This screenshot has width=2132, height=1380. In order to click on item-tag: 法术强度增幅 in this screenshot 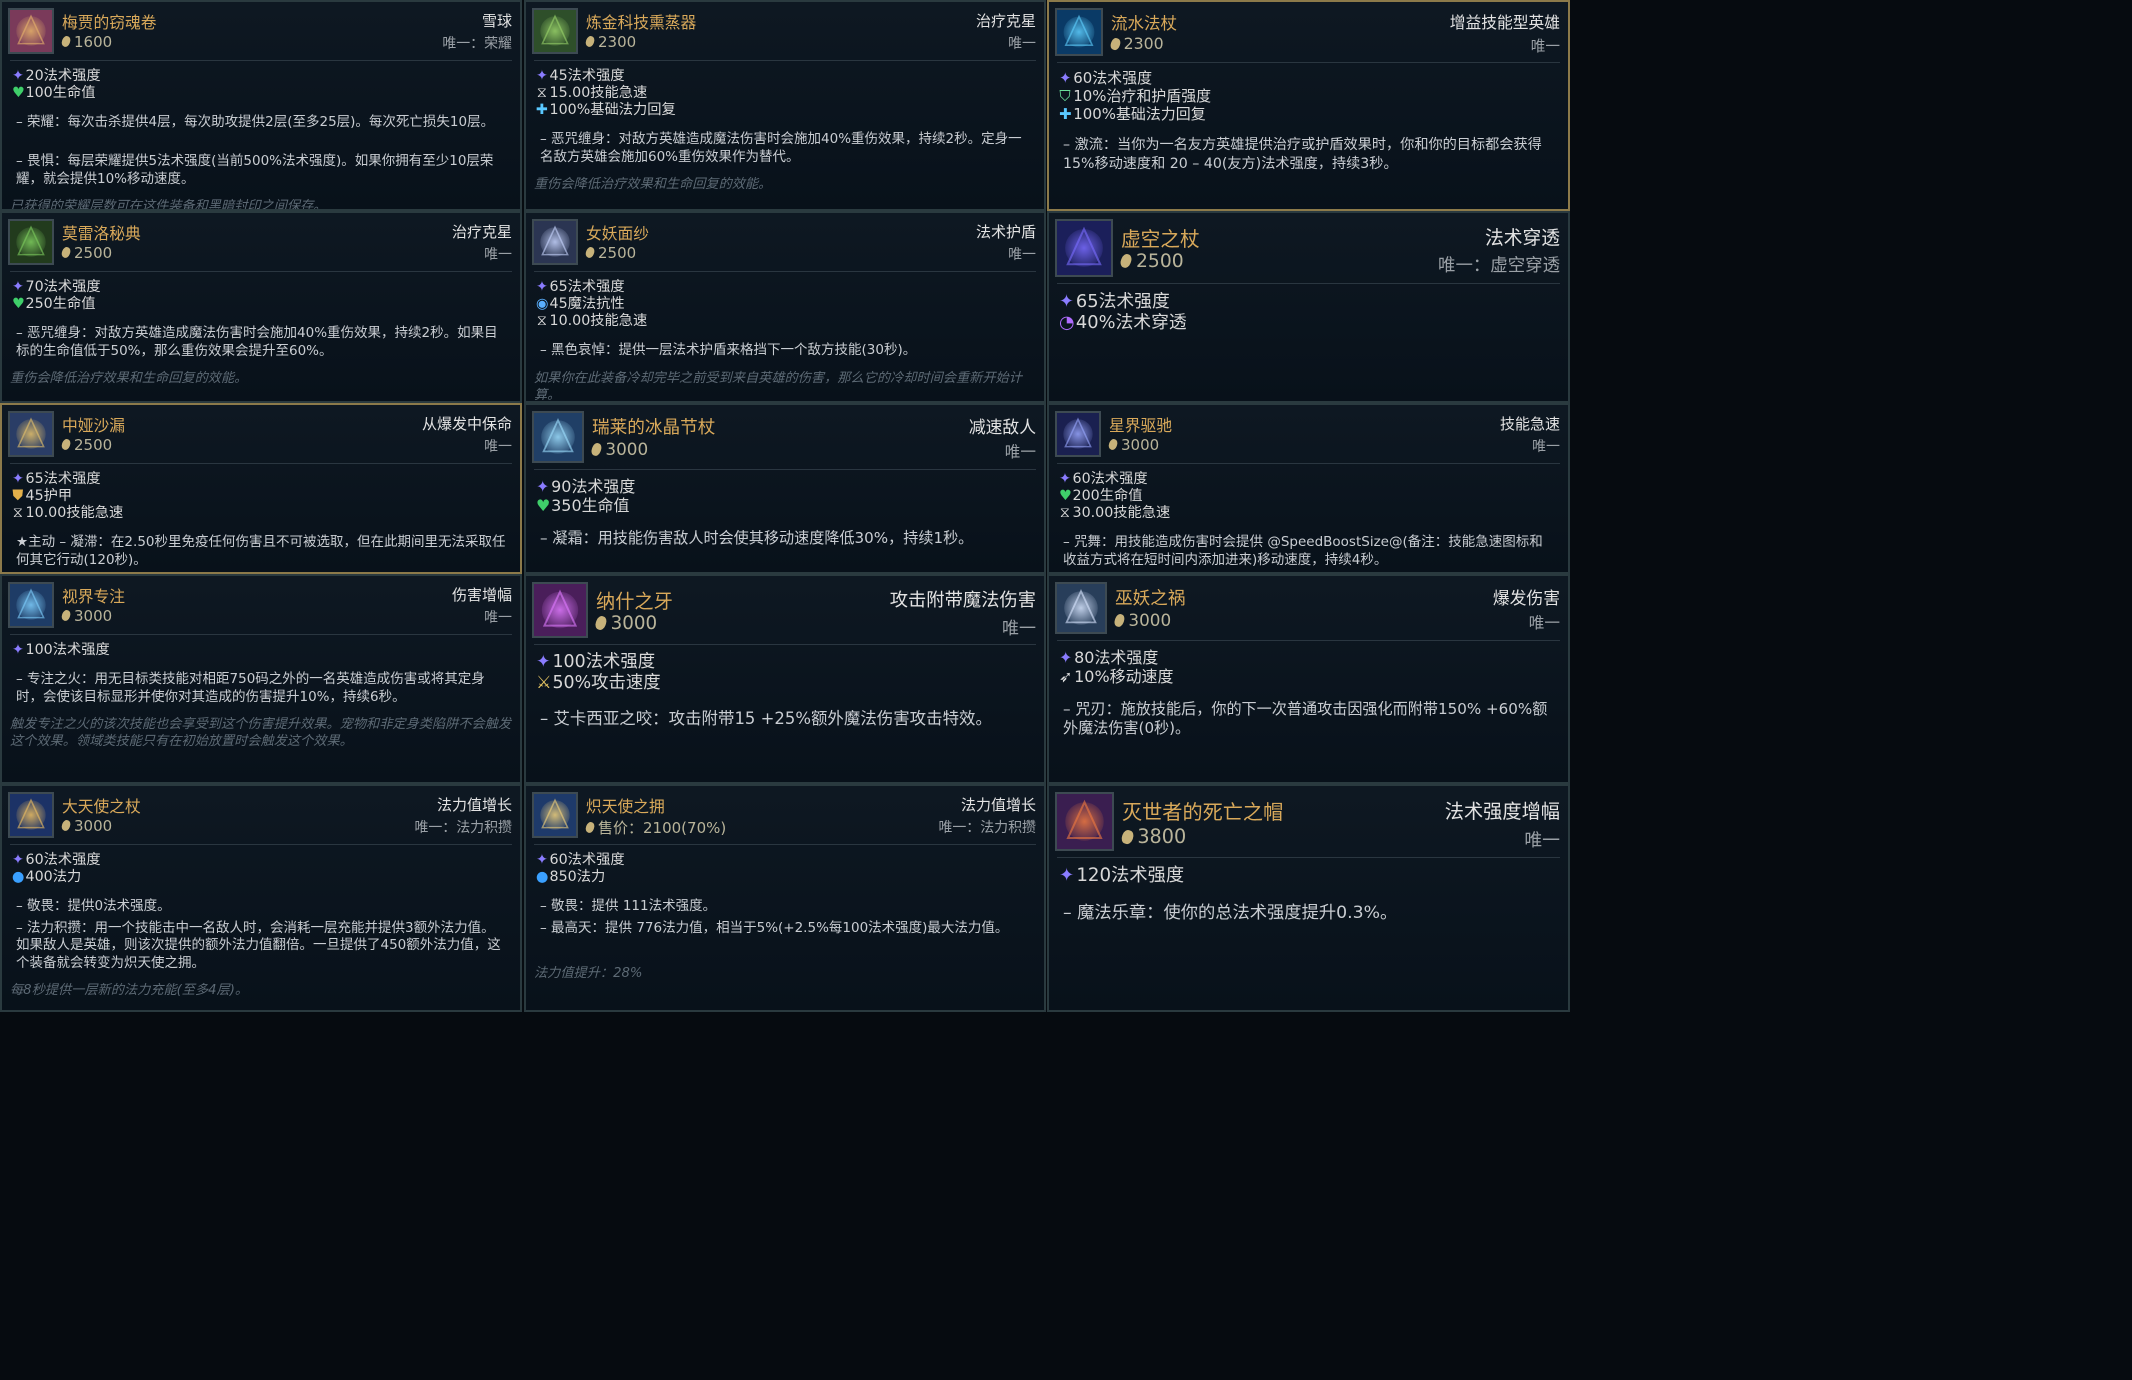, I will do `click(1502, 812)`.